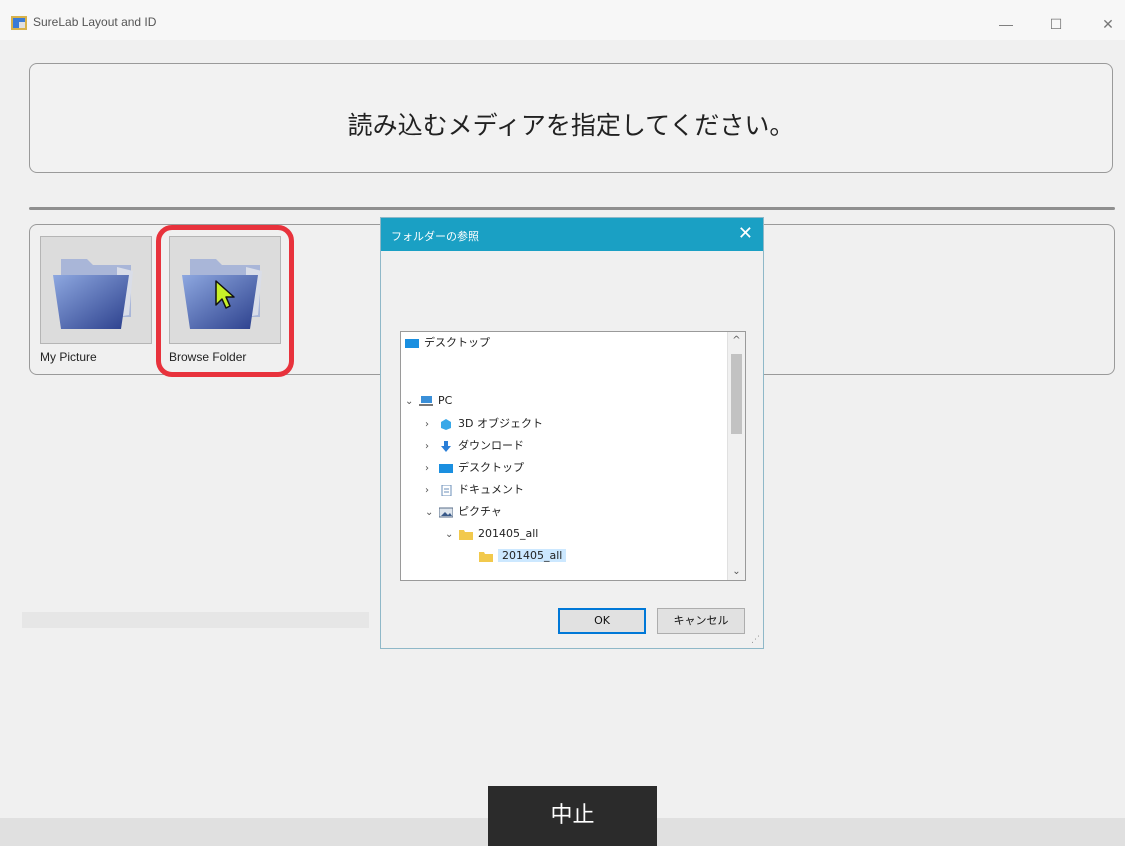 The width and height of the screenshot is (1125, 846). I want to click on tree-item-pc: ⌄ PC, so click(428, 401).